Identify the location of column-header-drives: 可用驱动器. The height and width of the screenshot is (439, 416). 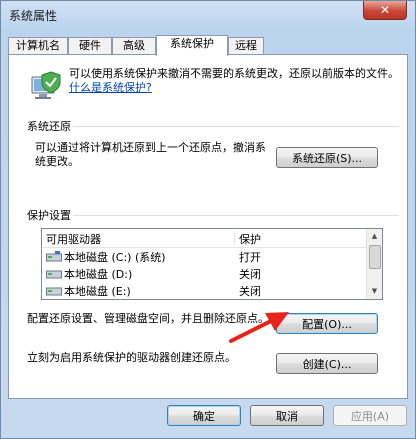
(73, 239).